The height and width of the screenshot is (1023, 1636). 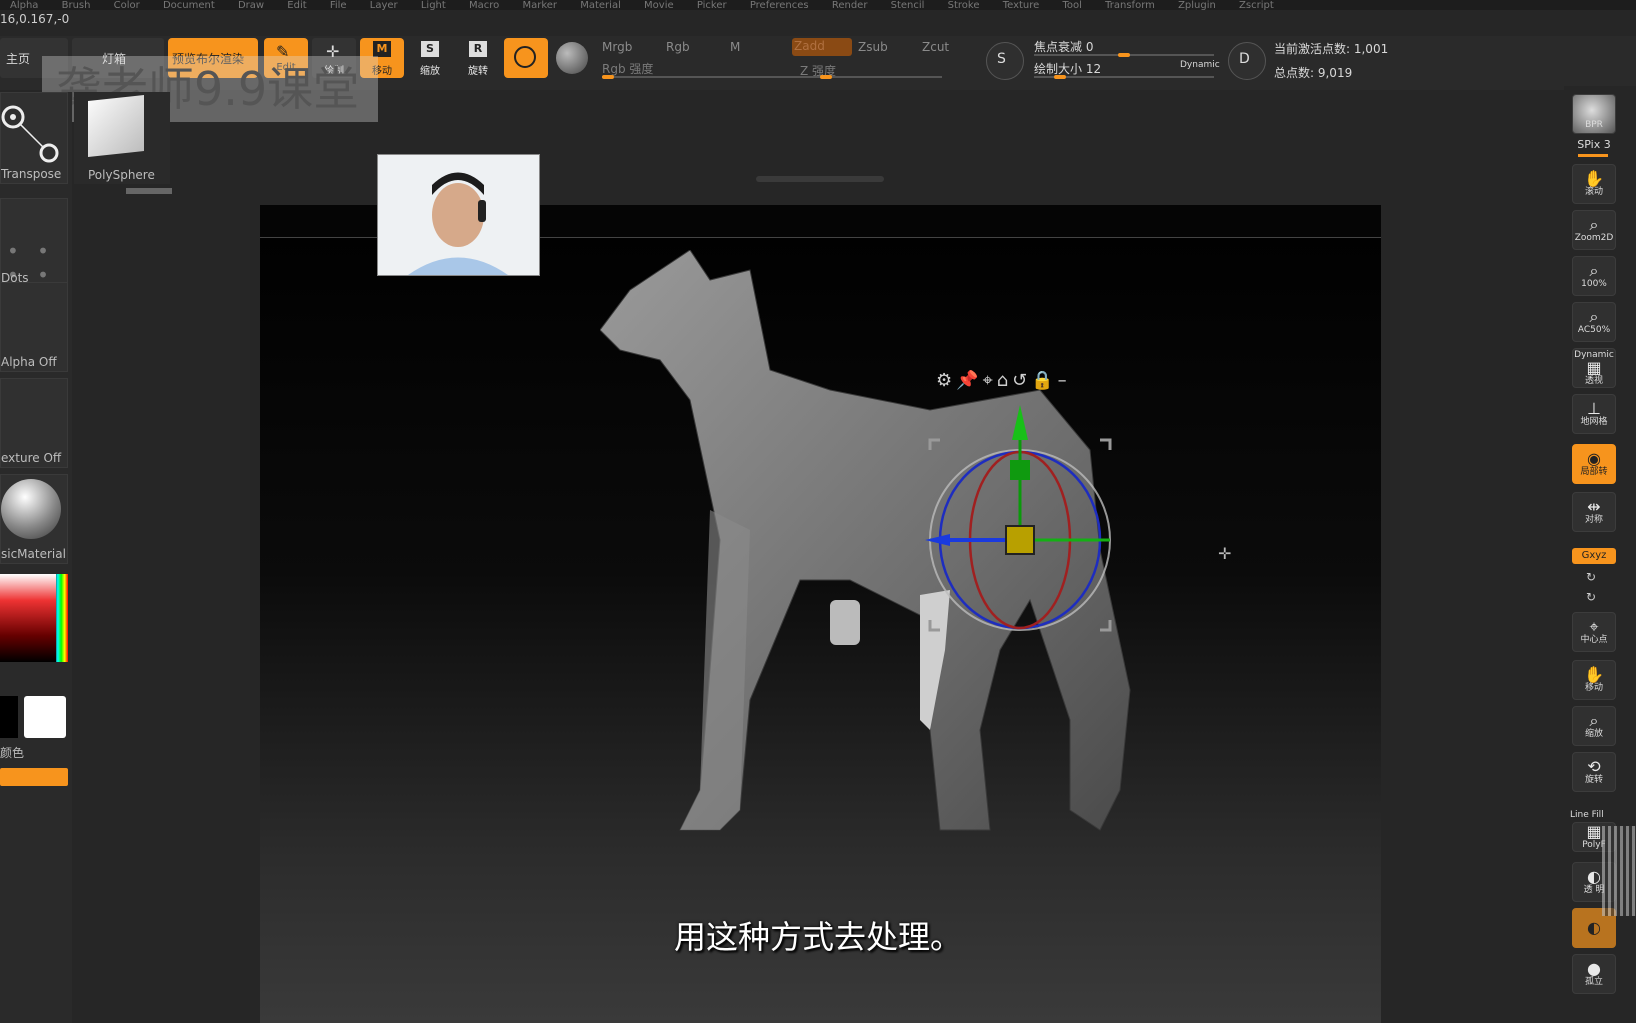 I want to click on gizmo-y-scale-handle, so click(x=1020, y=470).